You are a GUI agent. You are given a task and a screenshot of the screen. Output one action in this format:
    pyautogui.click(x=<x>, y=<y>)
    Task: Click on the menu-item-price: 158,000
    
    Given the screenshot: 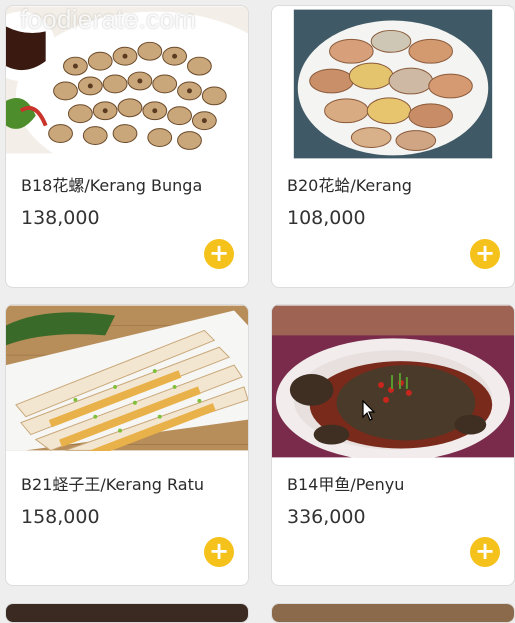 What is the action you would take?
    pyautogui.click(x=60, y=517)
    